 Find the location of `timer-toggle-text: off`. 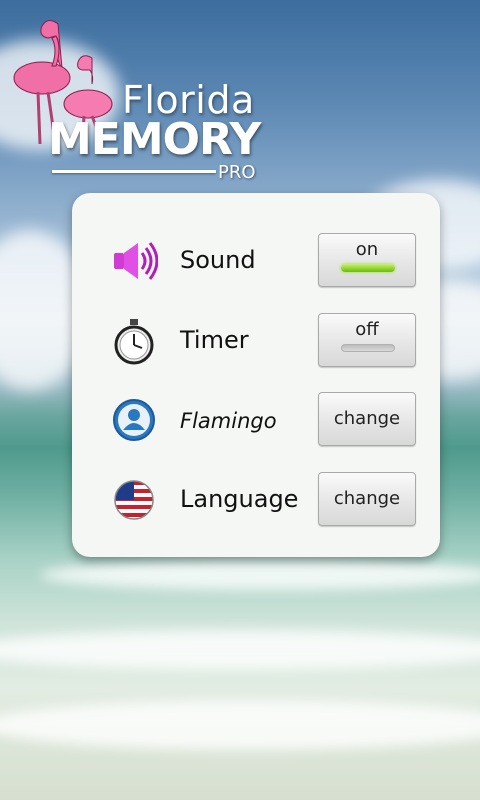

timer-toggle-text: off is located at coordinates (367, 329).